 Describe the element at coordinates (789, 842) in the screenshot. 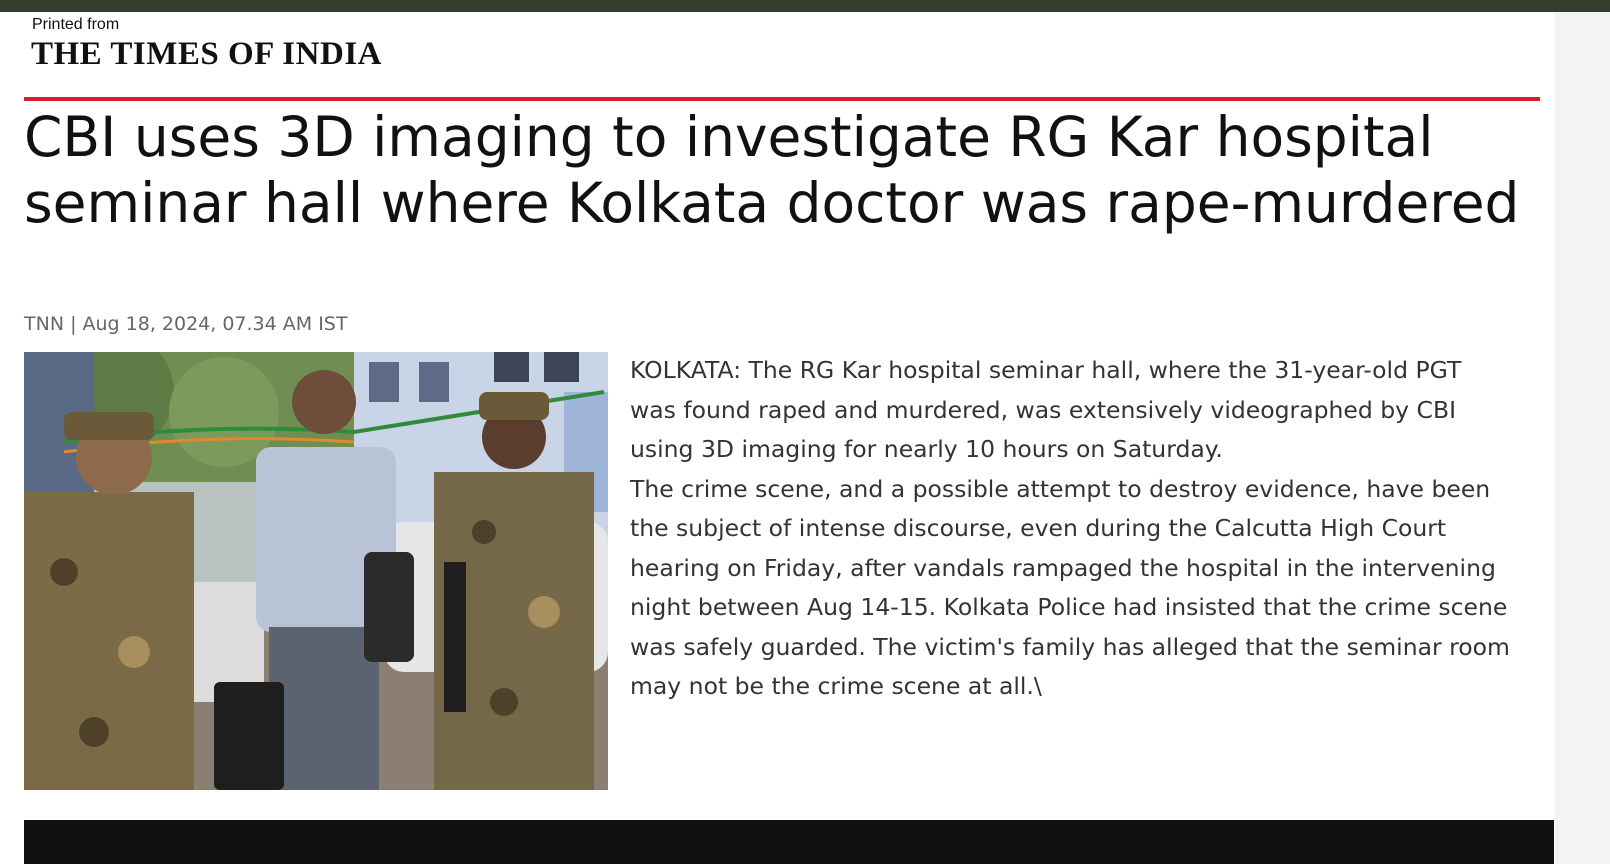

I see `bottom-bar` at that location.